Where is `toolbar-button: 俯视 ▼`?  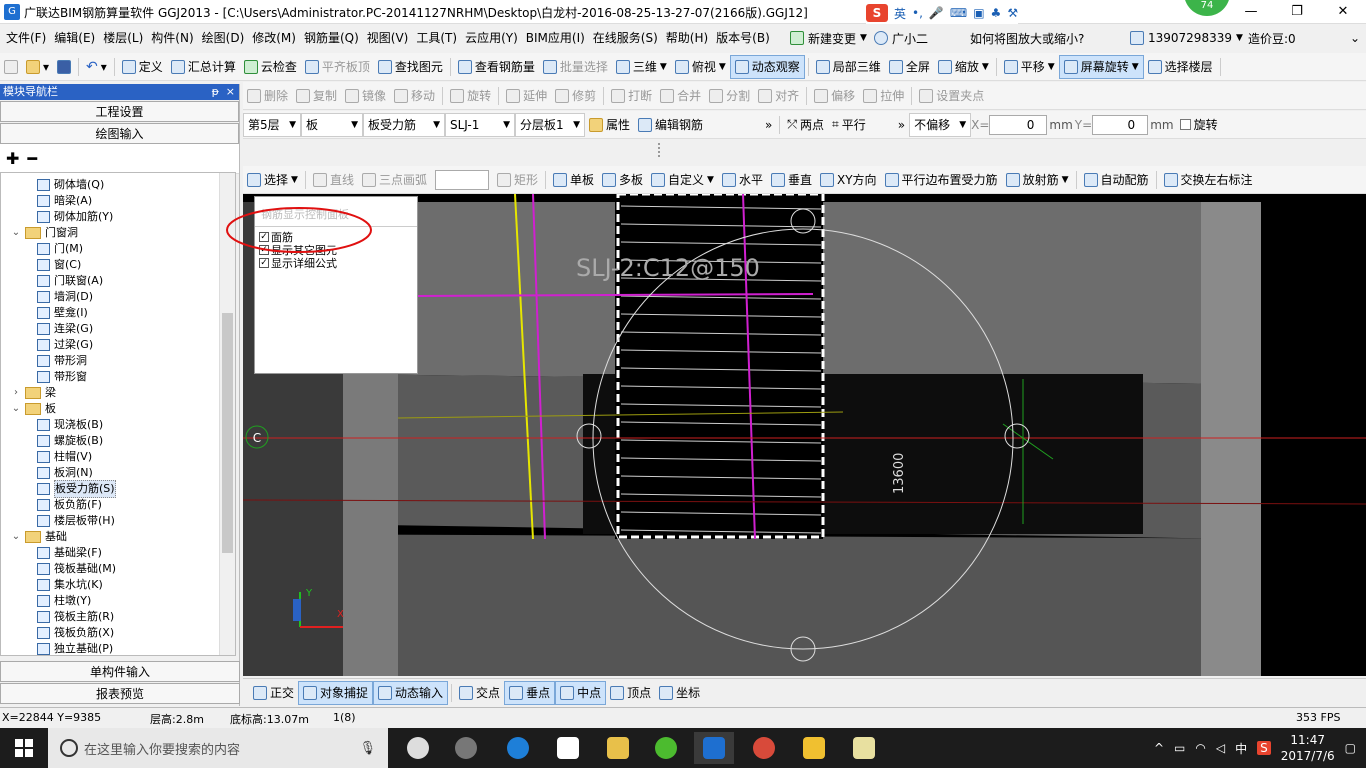 toolbar-button: 俯视 ▼ is located at coordinates (700, 67).